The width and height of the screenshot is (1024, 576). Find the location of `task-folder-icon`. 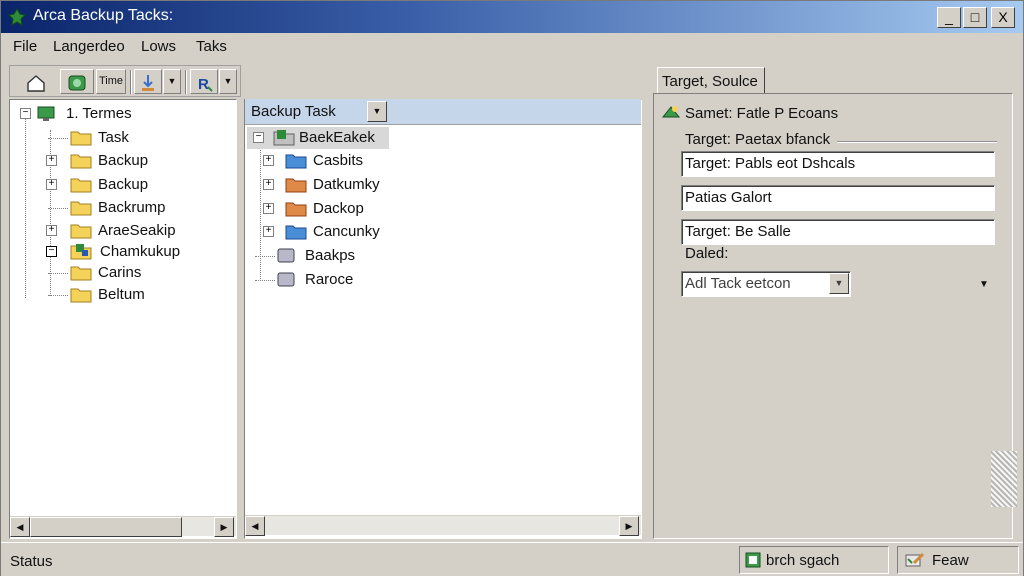

task-folder-icon is located at coordinates (81, 252).